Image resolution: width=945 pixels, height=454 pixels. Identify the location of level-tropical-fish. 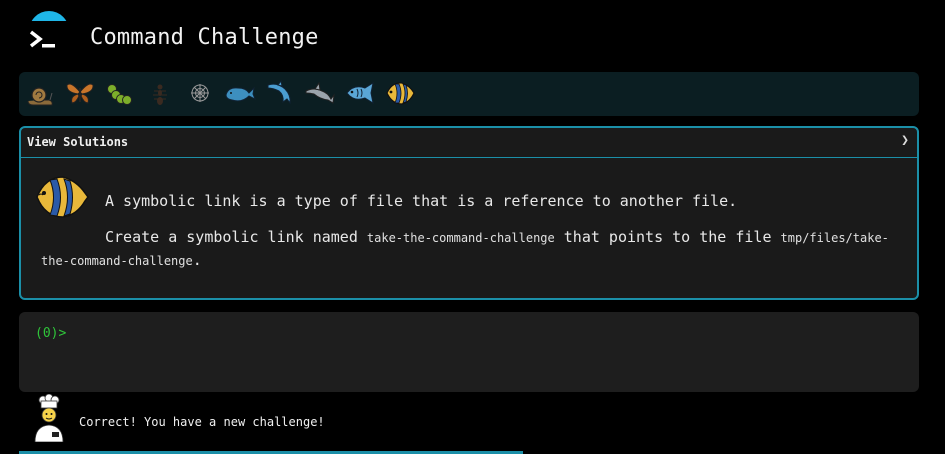
(400, 93).